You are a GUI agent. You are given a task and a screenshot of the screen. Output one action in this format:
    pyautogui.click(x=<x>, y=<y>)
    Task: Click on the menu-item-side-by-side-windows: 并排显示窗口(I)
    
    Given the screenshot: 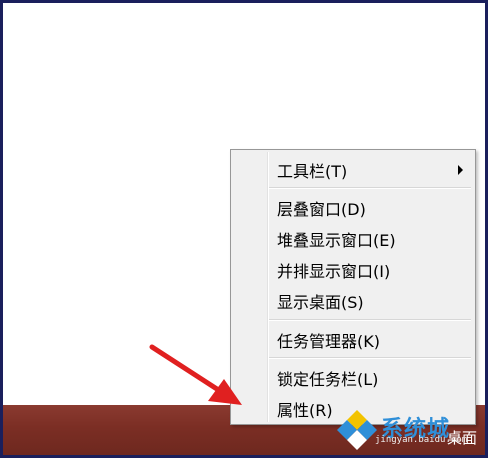 What is the action you would take?
    pyautogui.click(x=353, y=269)
    